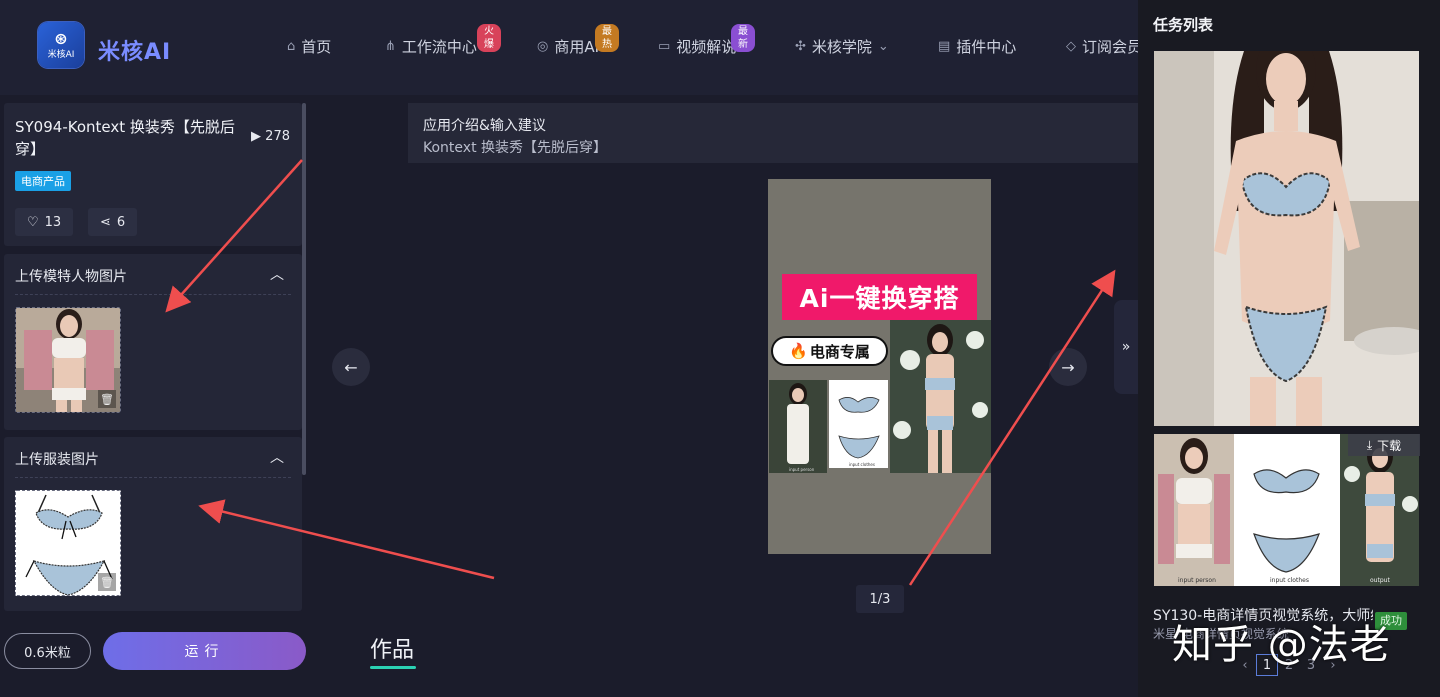 Image resolution: width=1440 pixels, height=697 pixels. Describe the element at coordinates (839, 351) in the screenshot. I see `preview-pill-text: 电商专属` at that location.